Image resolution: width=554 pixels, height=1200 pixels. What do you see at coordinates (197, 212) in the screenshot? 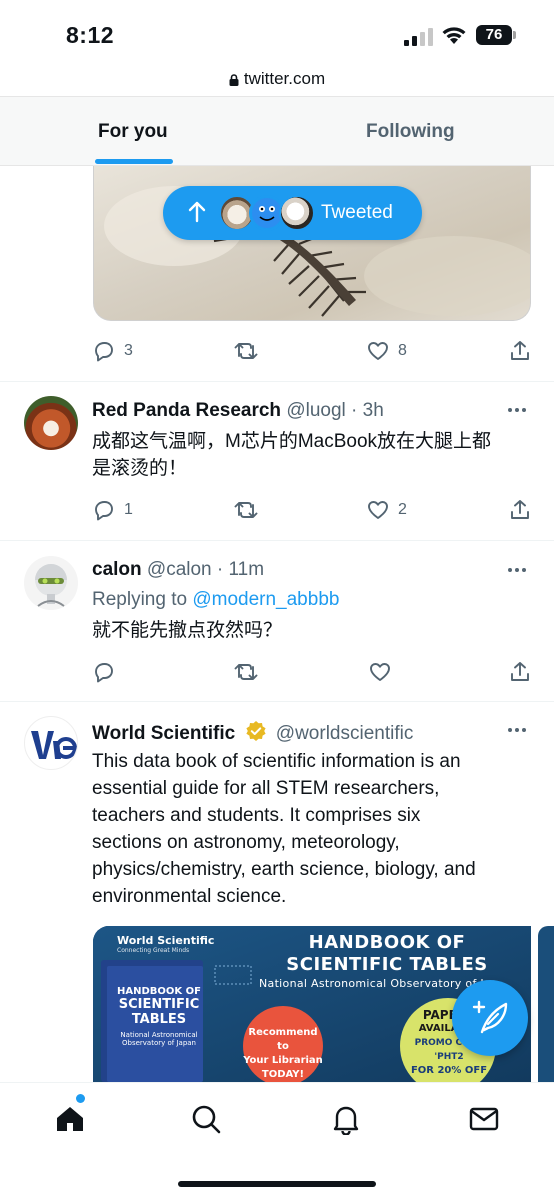
I see `arrow-up-icon` at bounding box center [197, 212].